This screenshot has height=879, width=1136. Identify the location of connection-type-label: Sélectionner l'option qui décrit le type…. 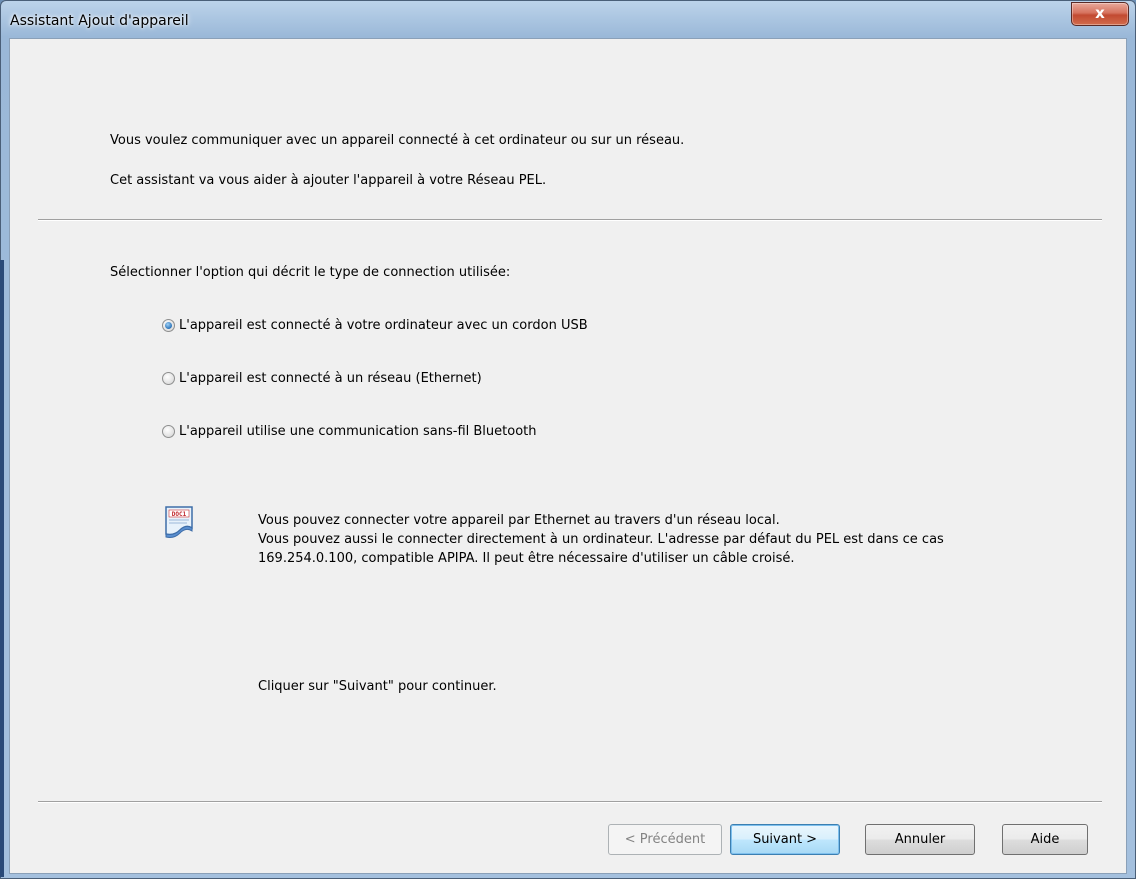
(310, 272).